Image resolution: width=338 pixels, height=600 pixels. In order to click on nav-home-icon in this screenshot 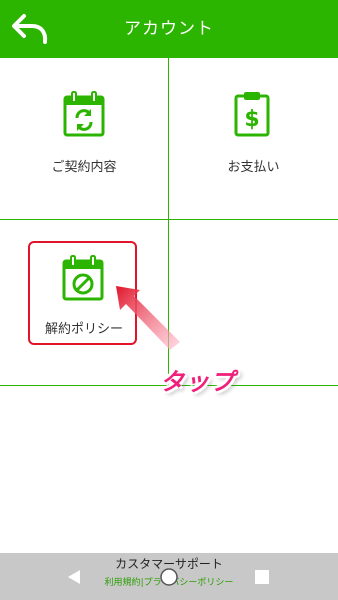, I will do `click(169, 577)`.